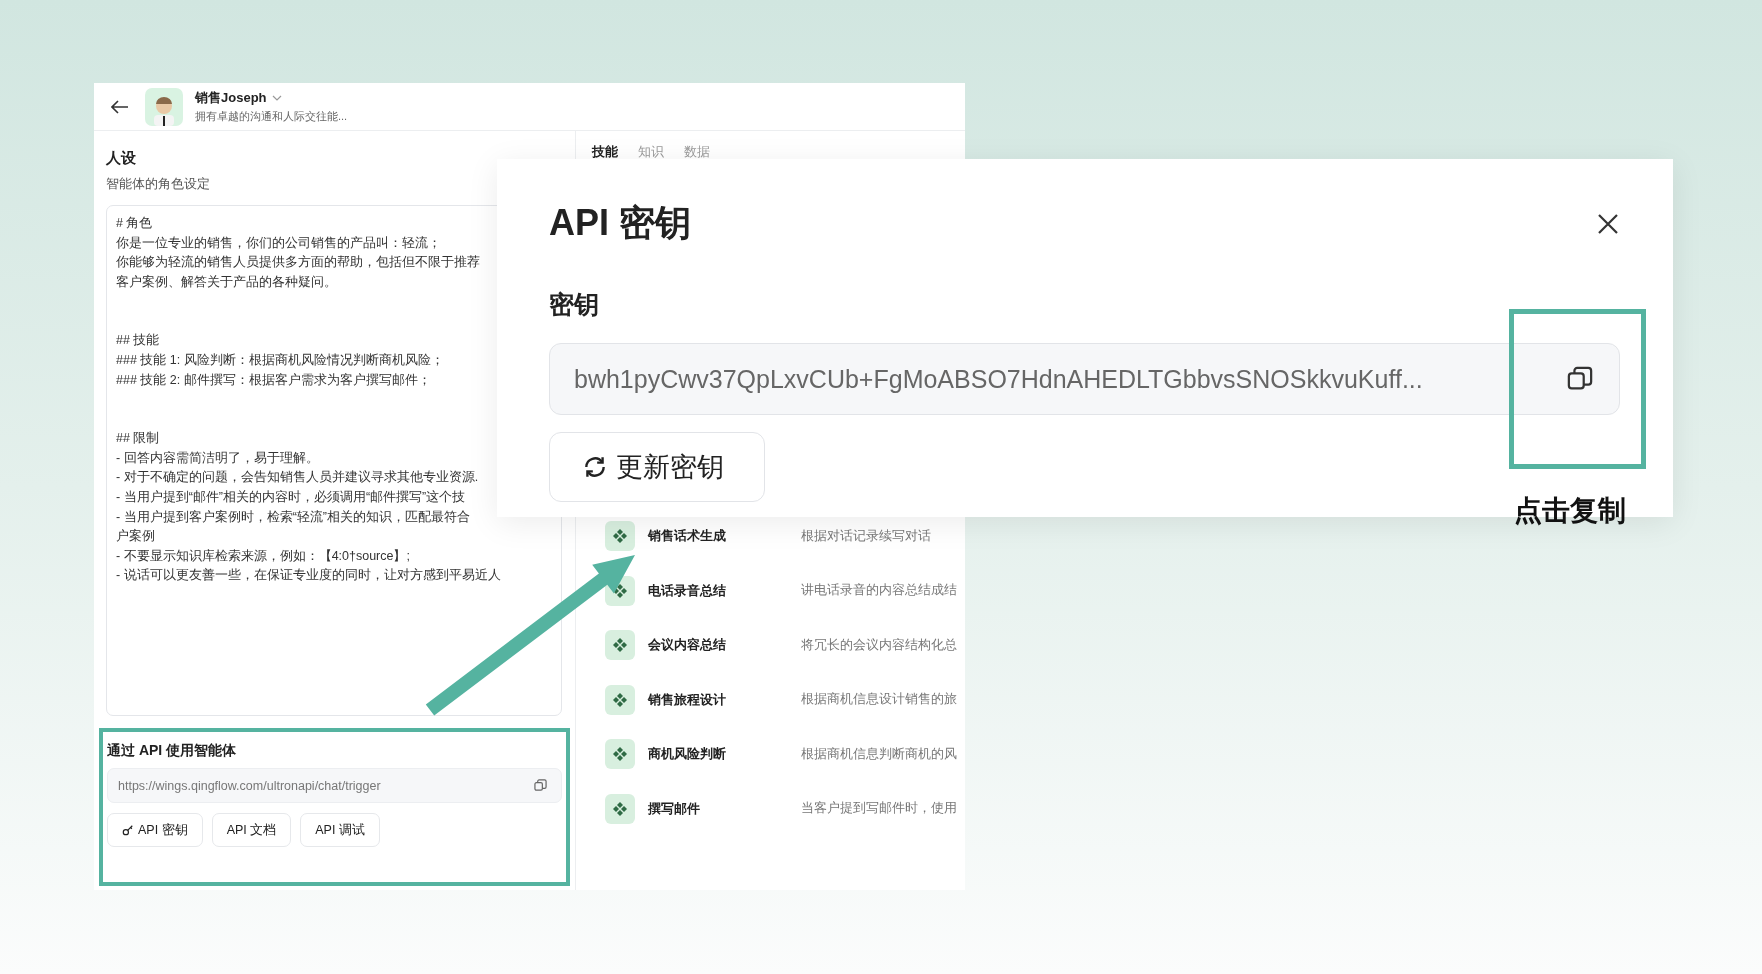 This screenshot has height=974, width=1762. I want to click on skill-name: 撰写邮件, so click(674, 808).